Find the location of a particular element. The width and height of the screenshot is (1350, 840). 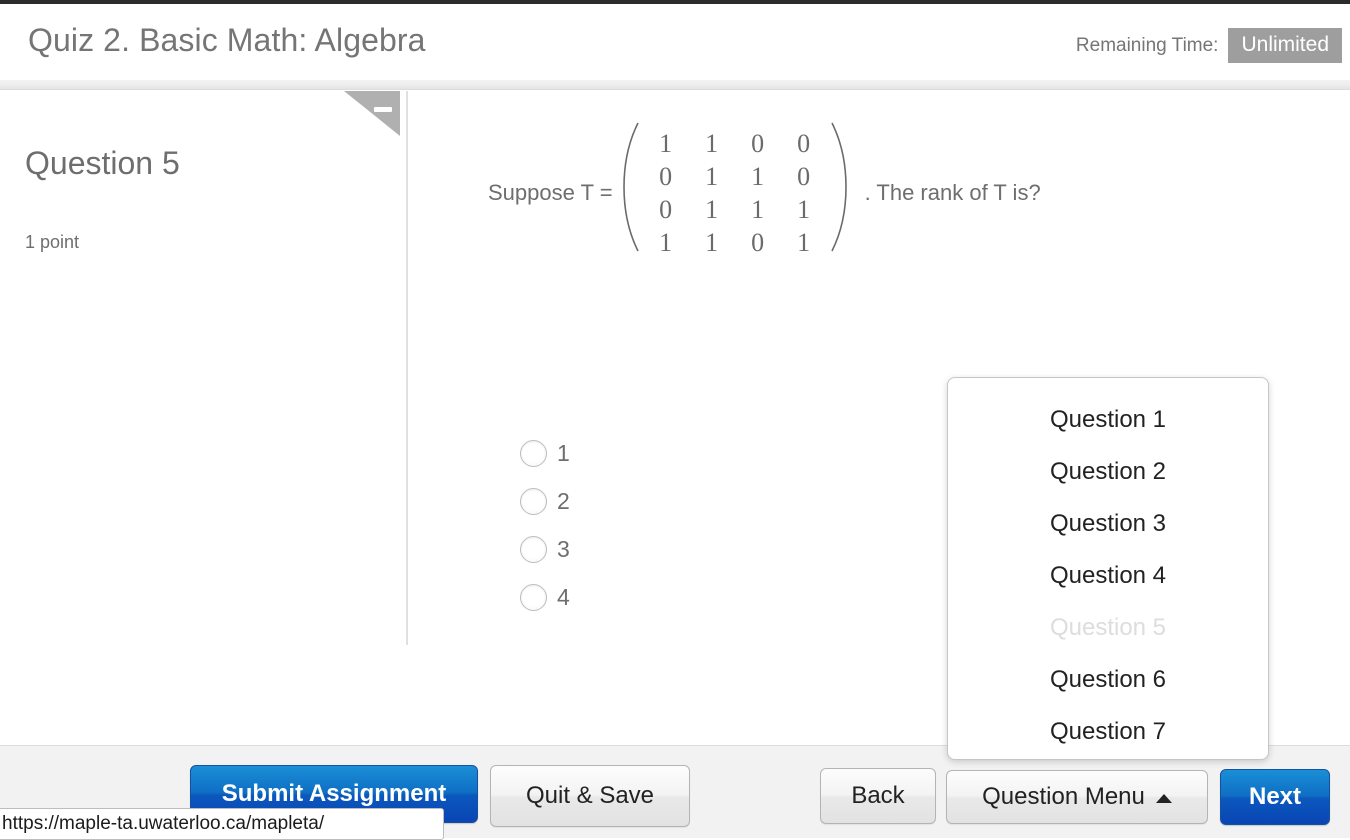

answer-option-4: 4 is located at coordinates (545, 597).